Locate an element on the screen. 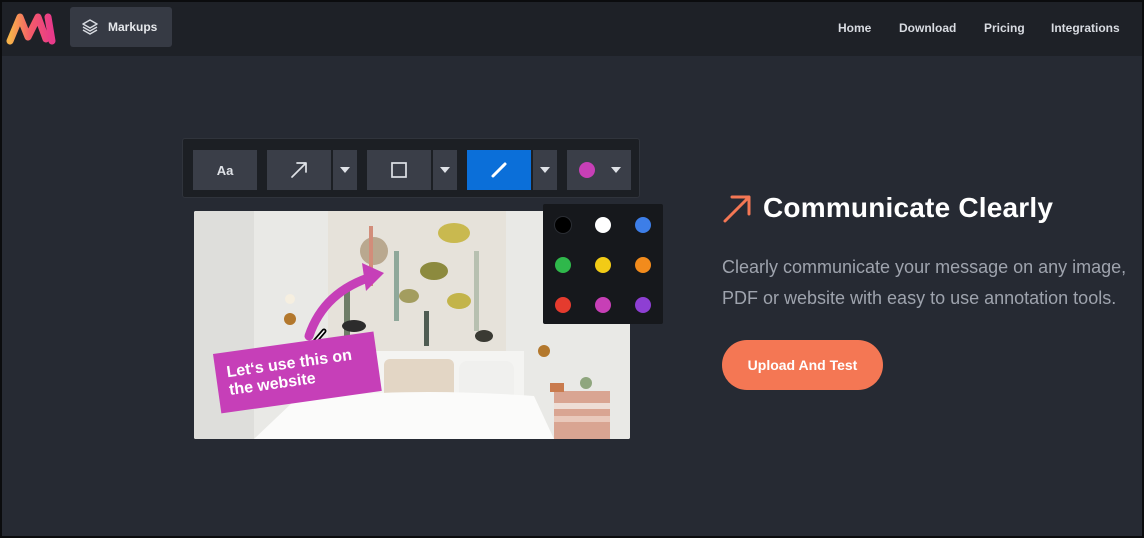  pen-tool-button is located at coordinates (499, 170).